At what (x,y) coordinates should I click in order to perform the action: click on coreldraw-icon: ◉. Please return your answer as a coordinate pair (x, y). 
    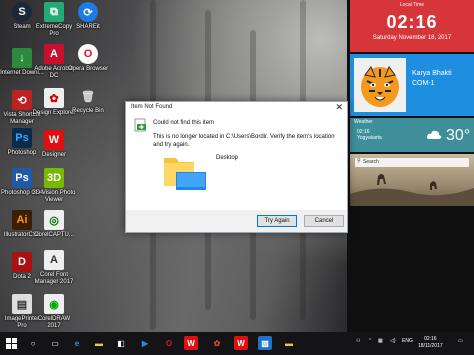
    Looking at the image, I should click on (54, 304).